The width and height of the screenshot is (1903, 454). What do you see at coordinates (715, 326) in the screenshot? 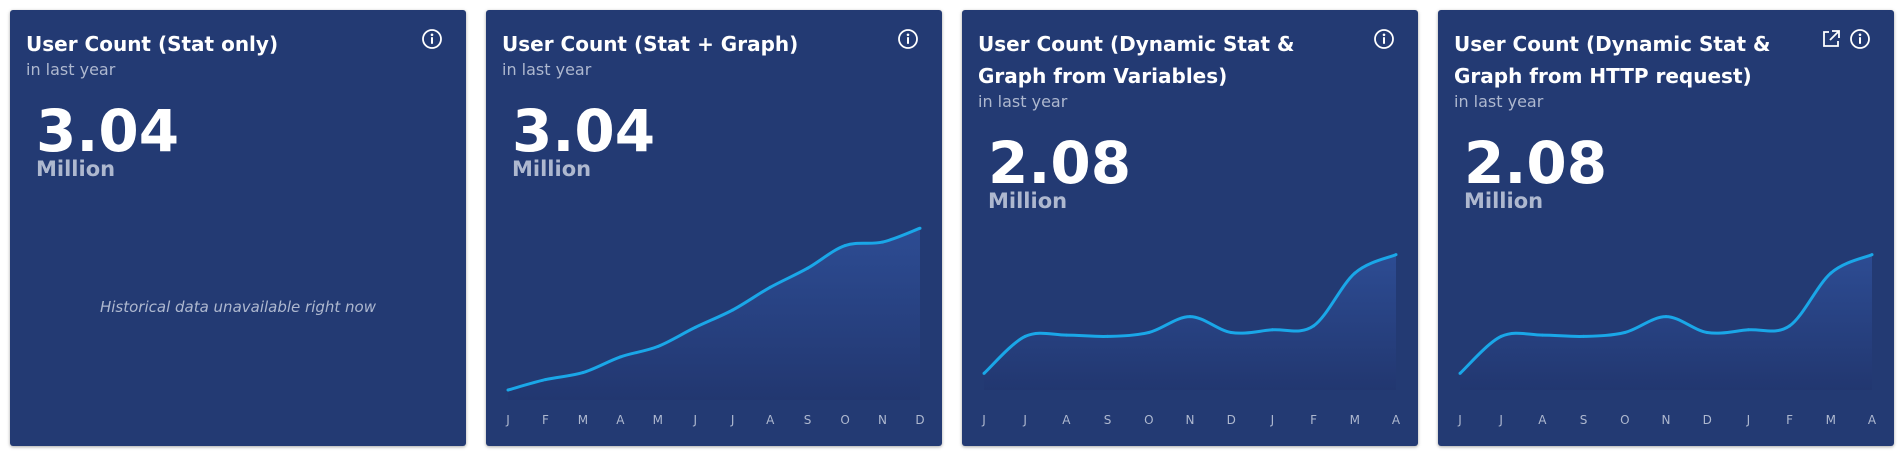
I see `sparkline-chart: JFMAMJJASOND` at bounding box center [715, 326].